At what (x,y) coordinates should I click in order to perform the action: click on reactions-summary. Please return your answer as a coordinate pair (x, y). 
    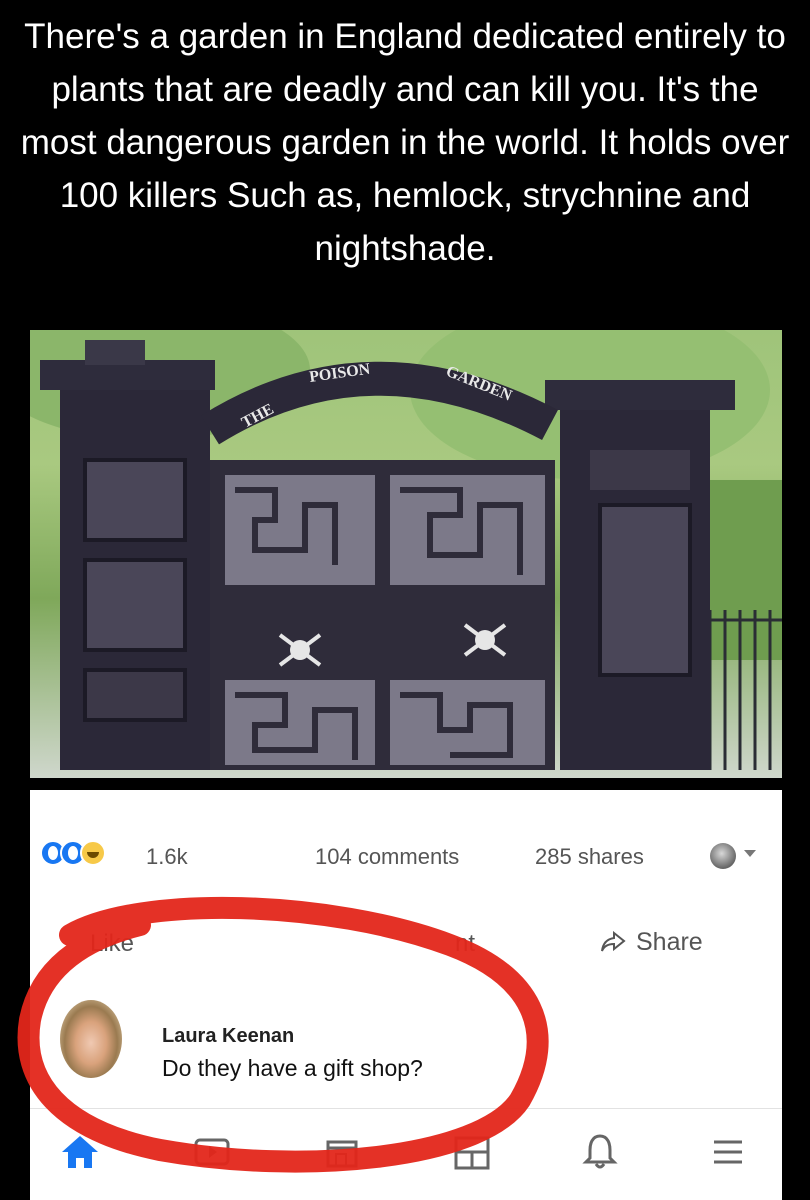
    Looking at the image, I should click on (90, 854).